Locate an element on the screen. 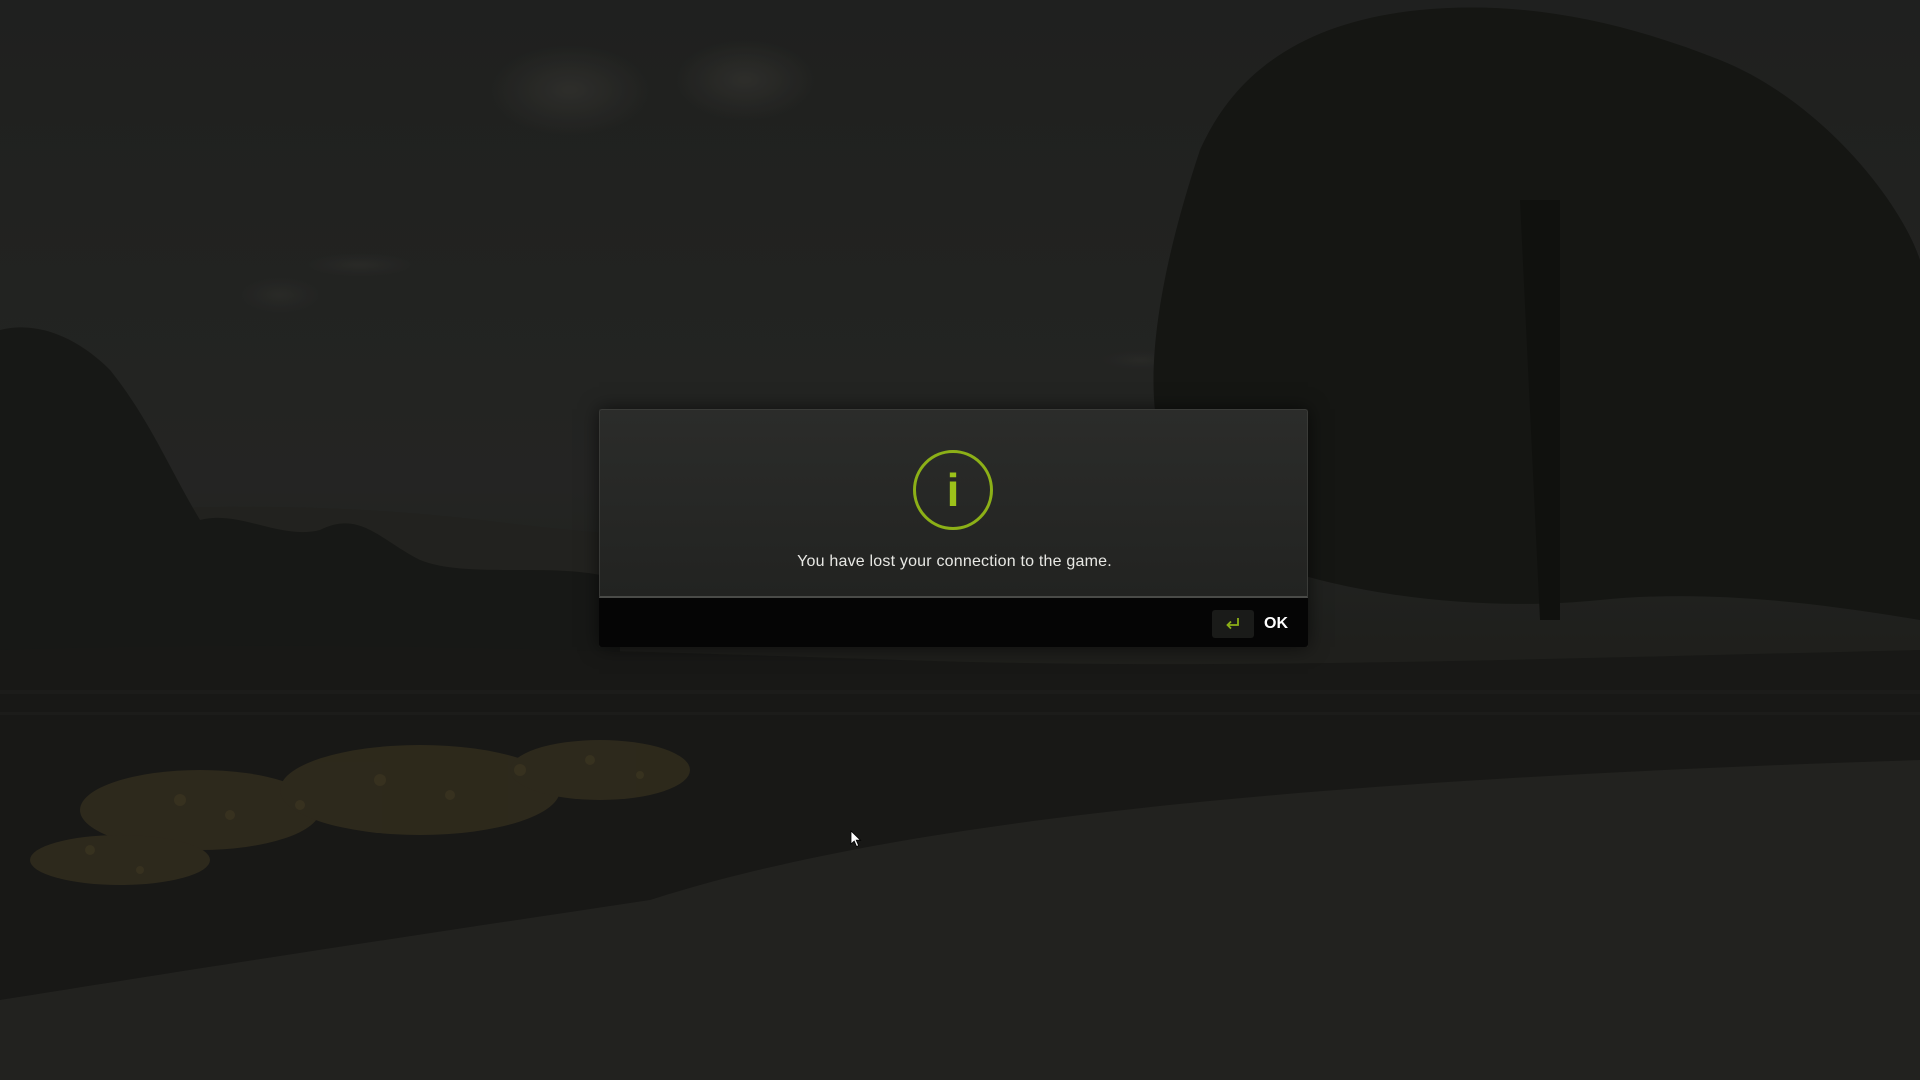  enter-key-icon is located at coordinates (1233, 624).